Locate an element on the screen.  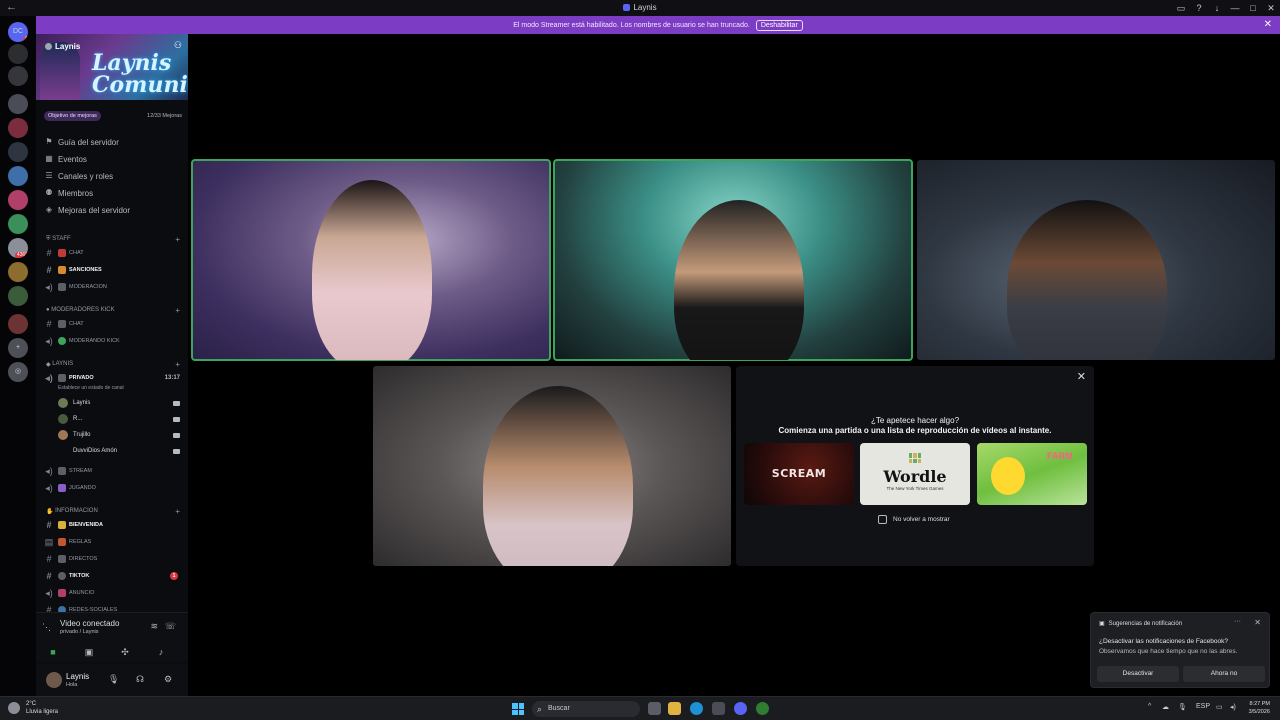
menu-channels-roles: ☰ Canales y roles is located at coordinates (78, 176).